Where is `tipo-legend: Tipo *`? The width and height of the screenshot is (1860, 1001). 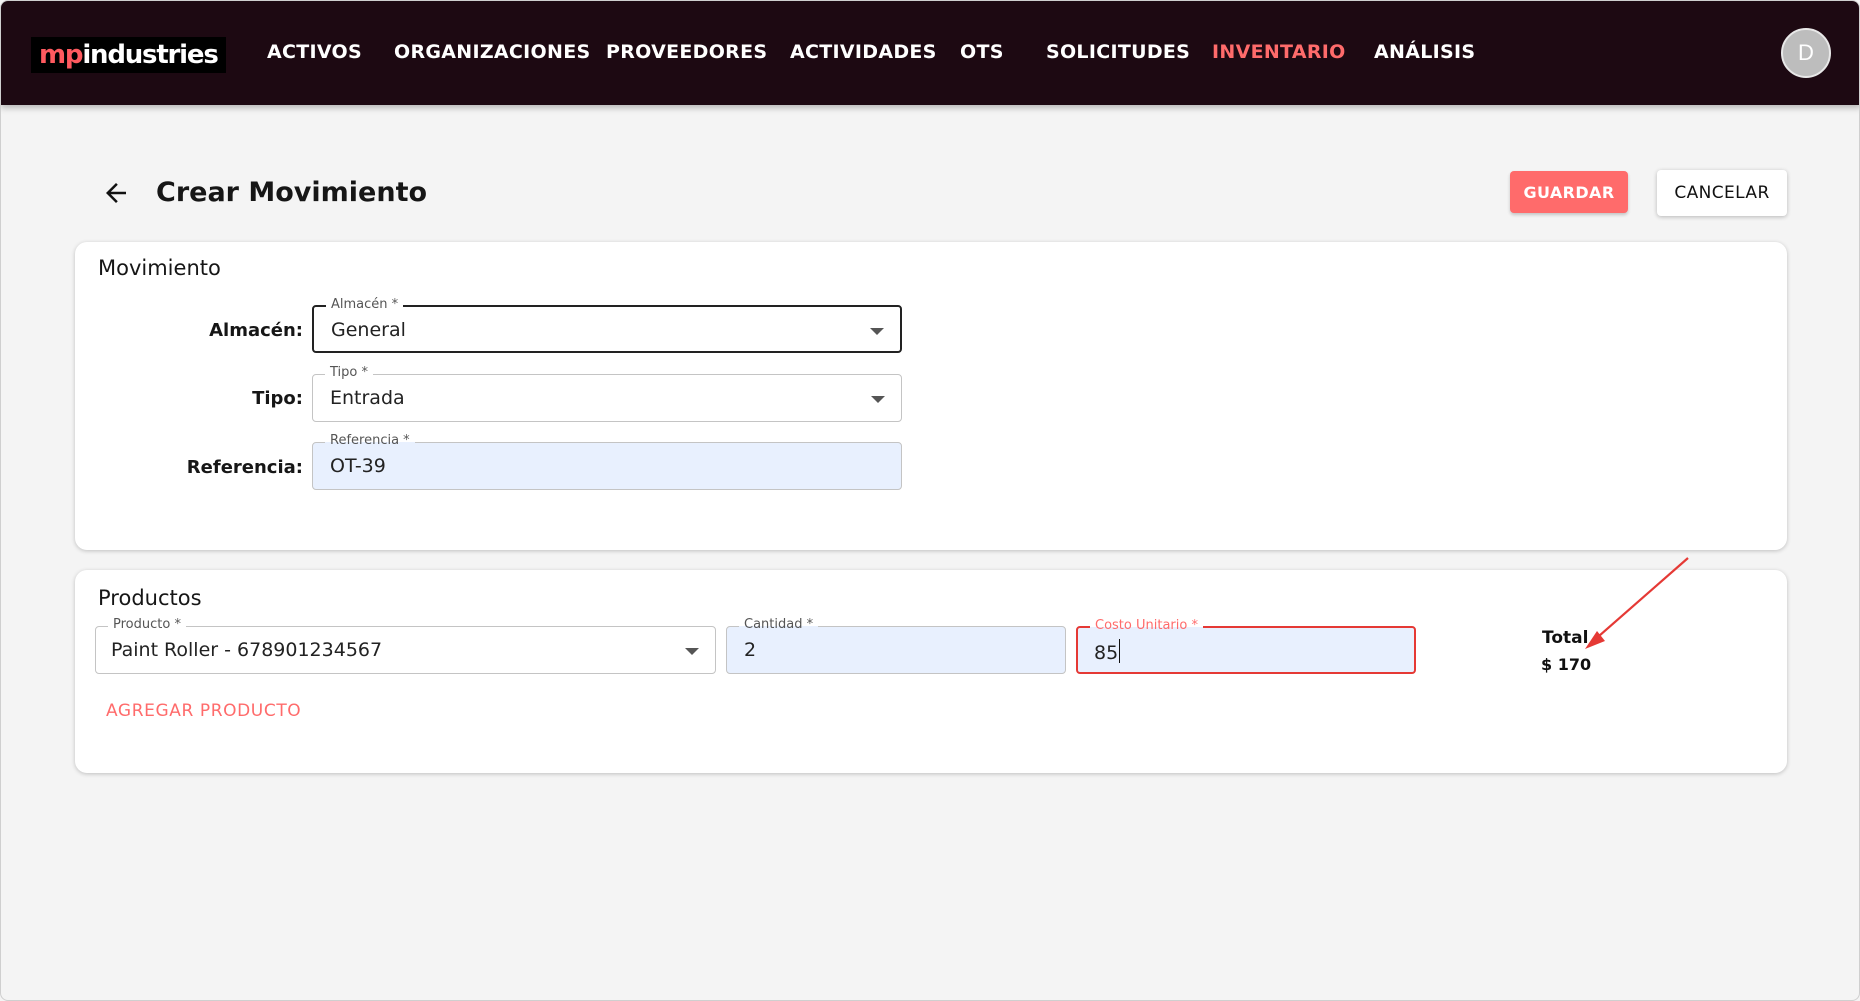 tipo-legend: Tipo * is located at coordinates (349, 373).